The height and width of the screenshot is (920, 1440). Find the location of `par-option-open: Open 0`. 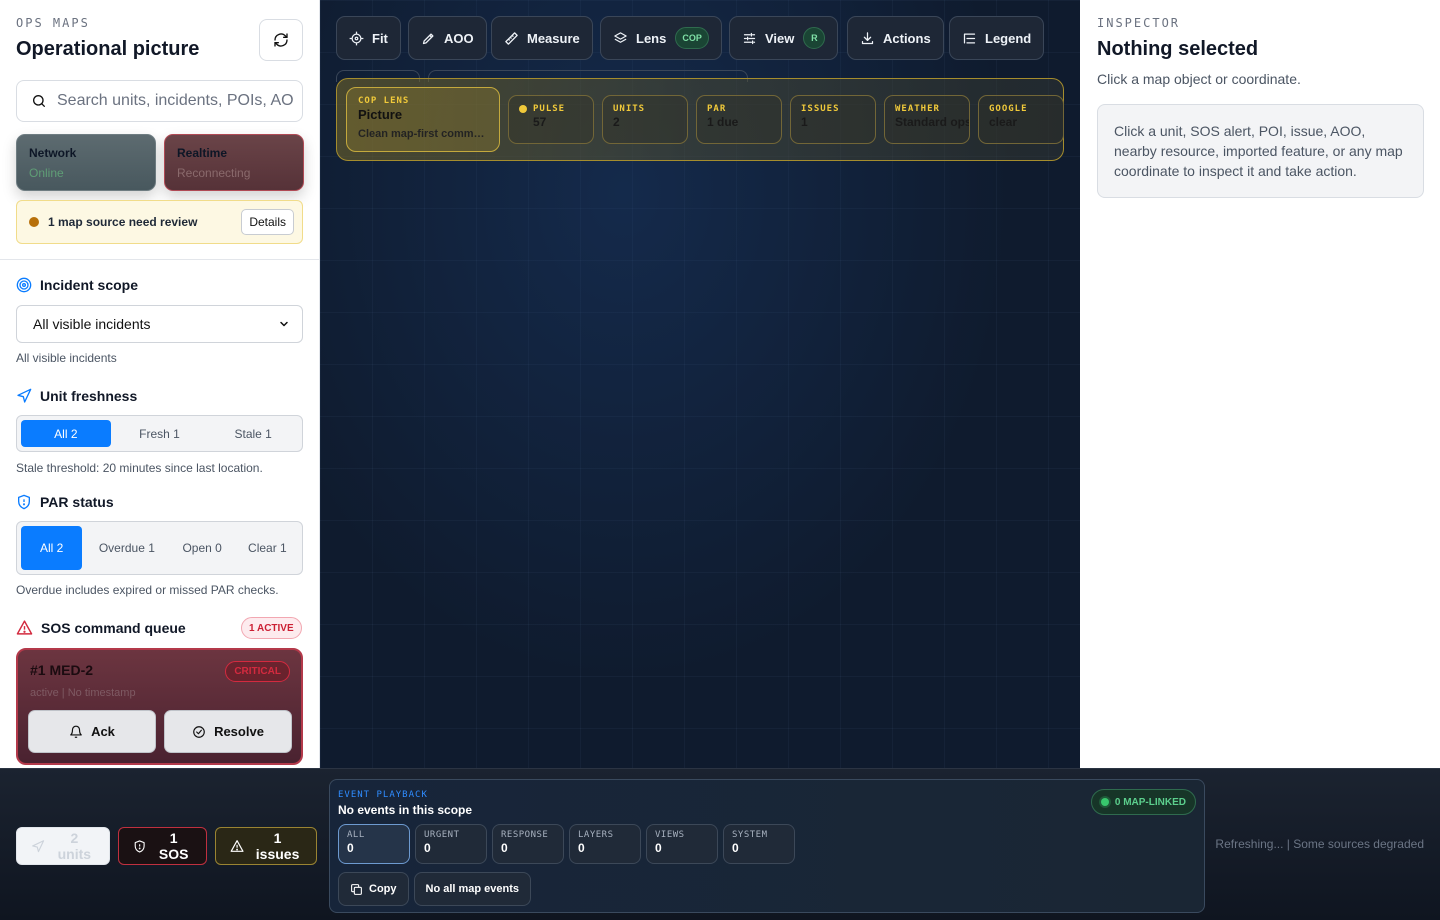

par-option-open: Open 0 is located at coordinates (202, 548).